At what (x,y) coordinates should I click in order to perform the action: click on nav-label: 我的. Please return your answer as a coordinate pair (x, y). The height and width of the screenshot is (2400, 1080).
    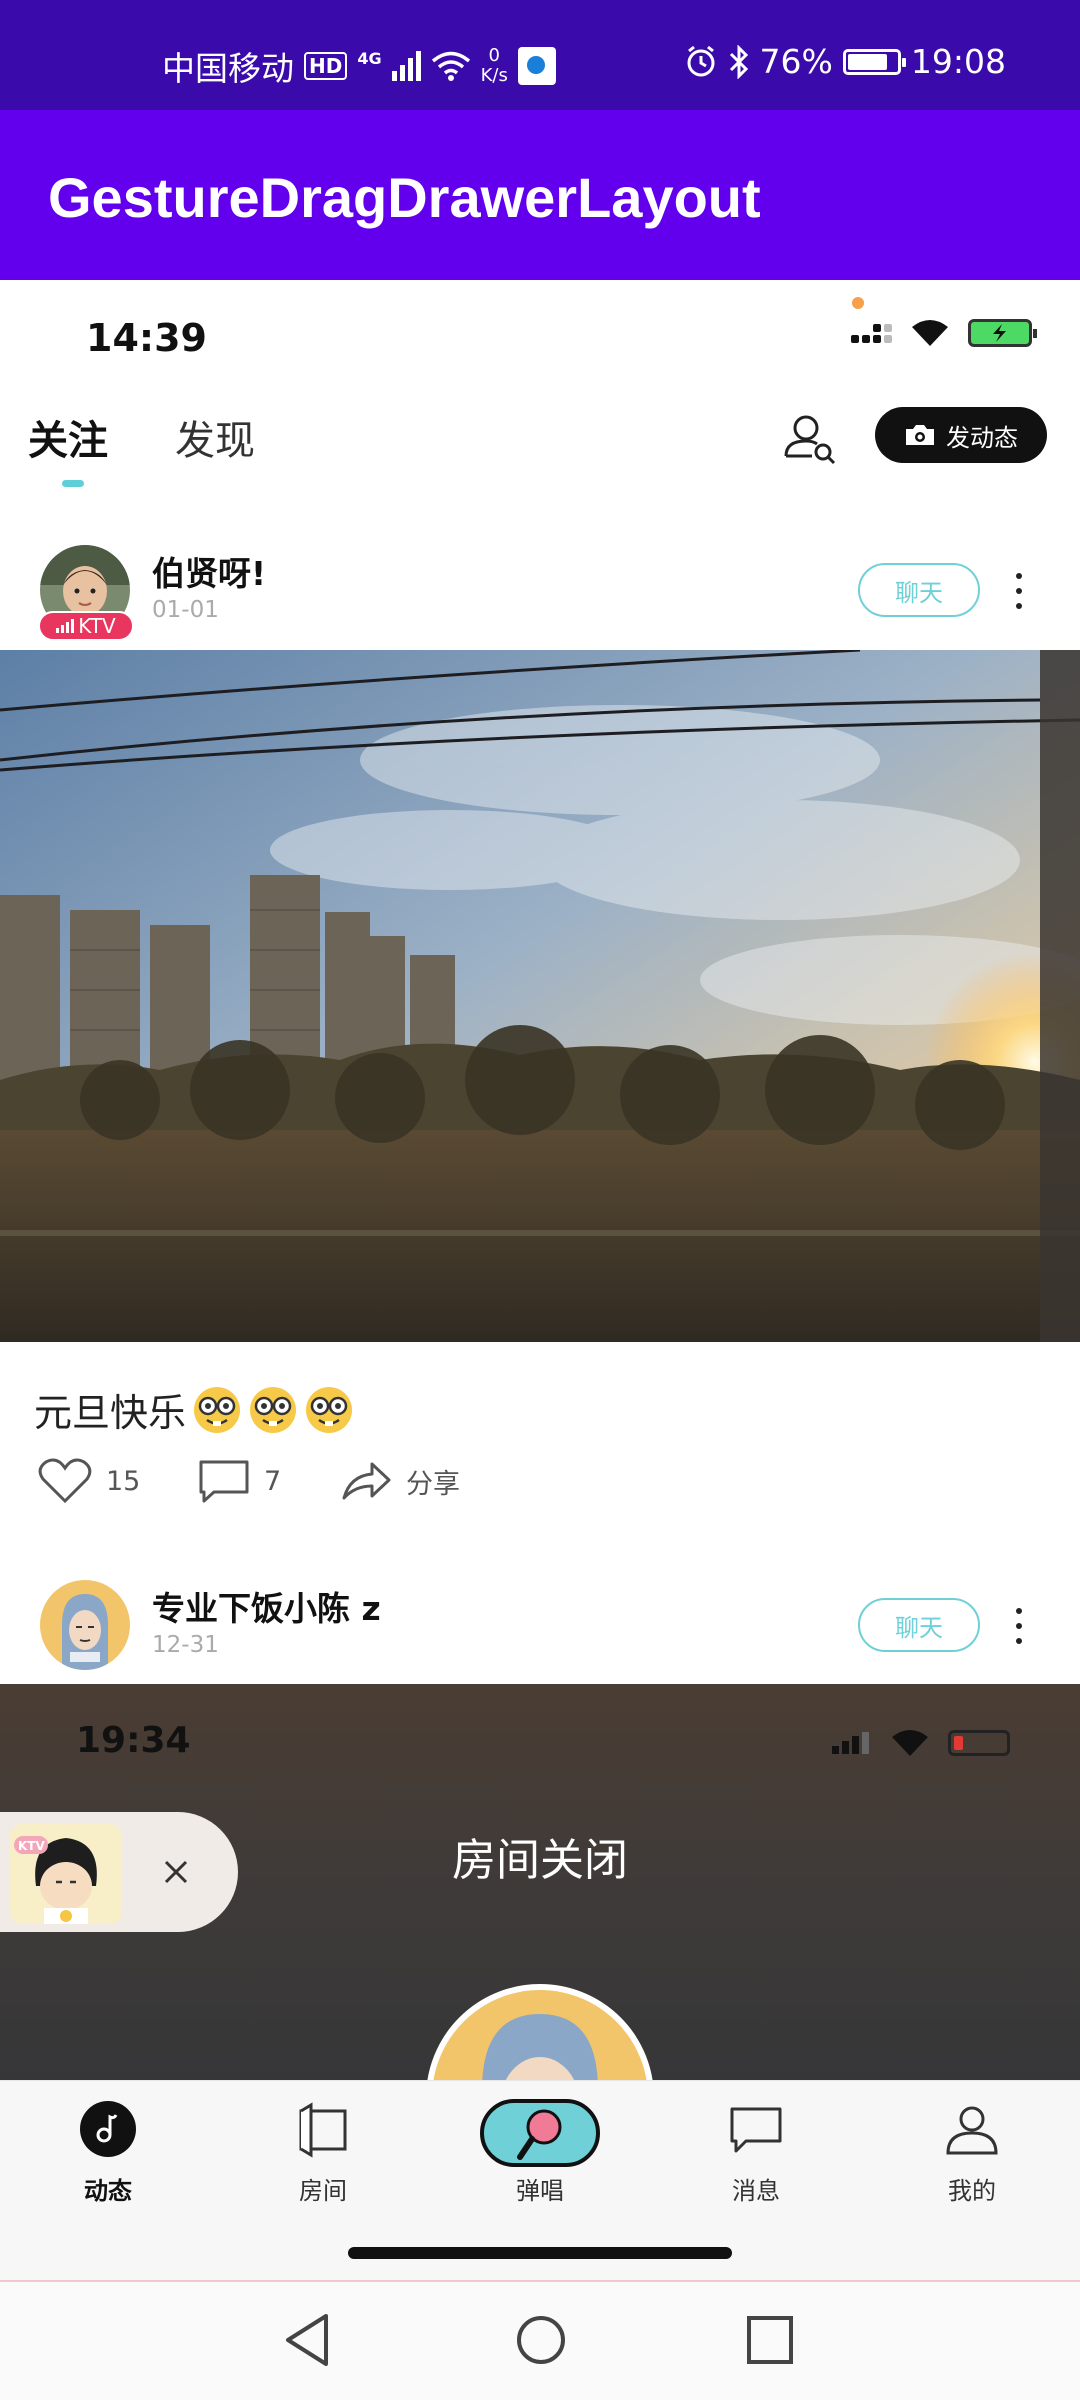
    Looking at the image, I should click on (972, 2191).